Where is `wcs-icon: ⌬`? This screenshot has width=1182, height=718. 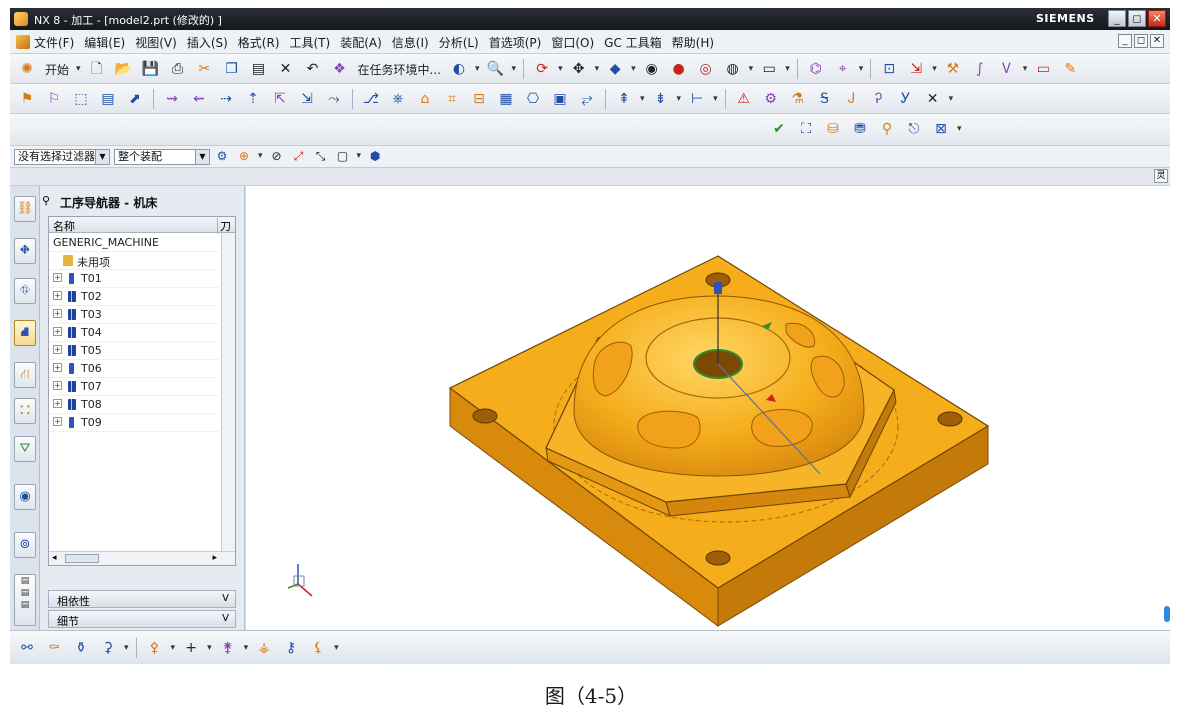
wcs-icon: ⌬ is located at coordinates (816, 69).